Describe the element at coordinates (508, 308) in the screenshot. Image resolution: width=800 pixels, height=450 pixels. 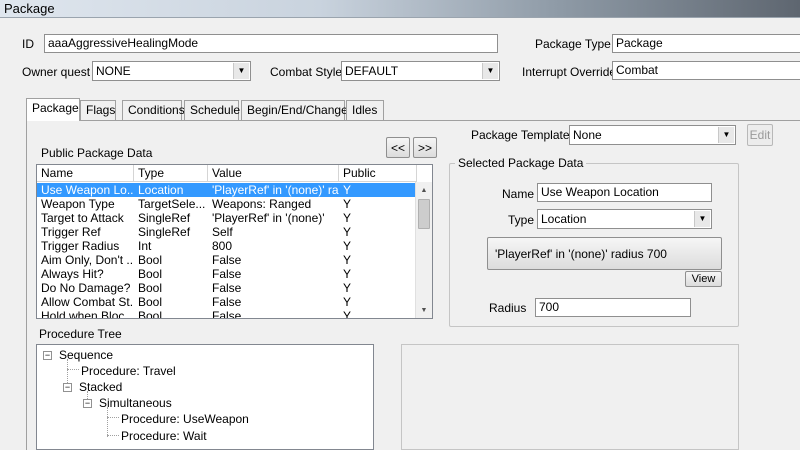
I see `radius-label: Radius` at that location.